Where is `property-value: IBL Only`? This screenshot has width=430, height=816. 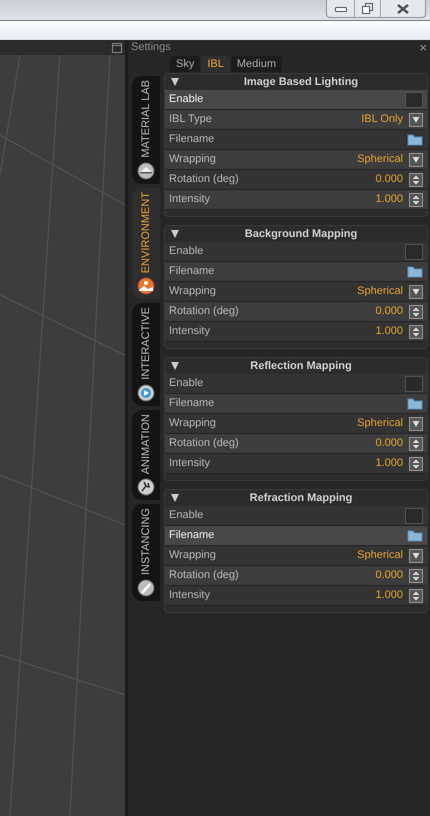 property-value: IBL Only is located at coordinates (382, 119).